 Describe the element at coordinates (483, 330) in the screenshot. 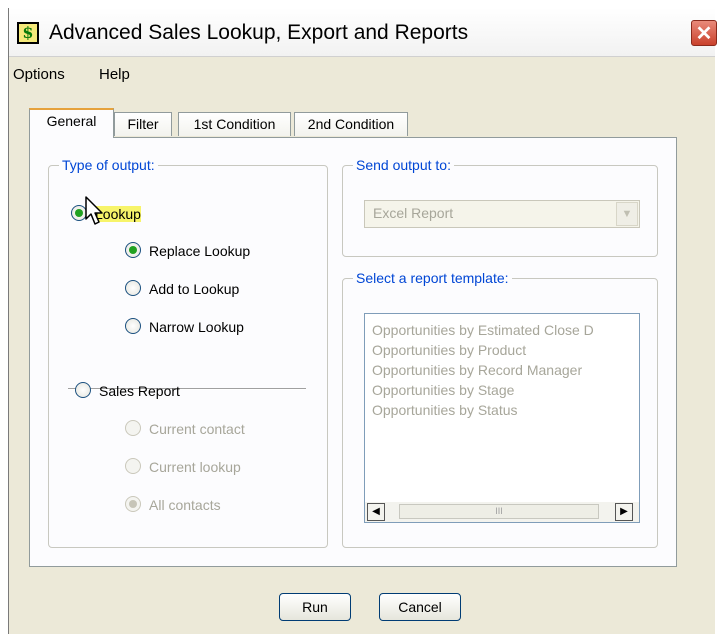

I see `list-item: Opportunities by Estimated Close D` at that location.